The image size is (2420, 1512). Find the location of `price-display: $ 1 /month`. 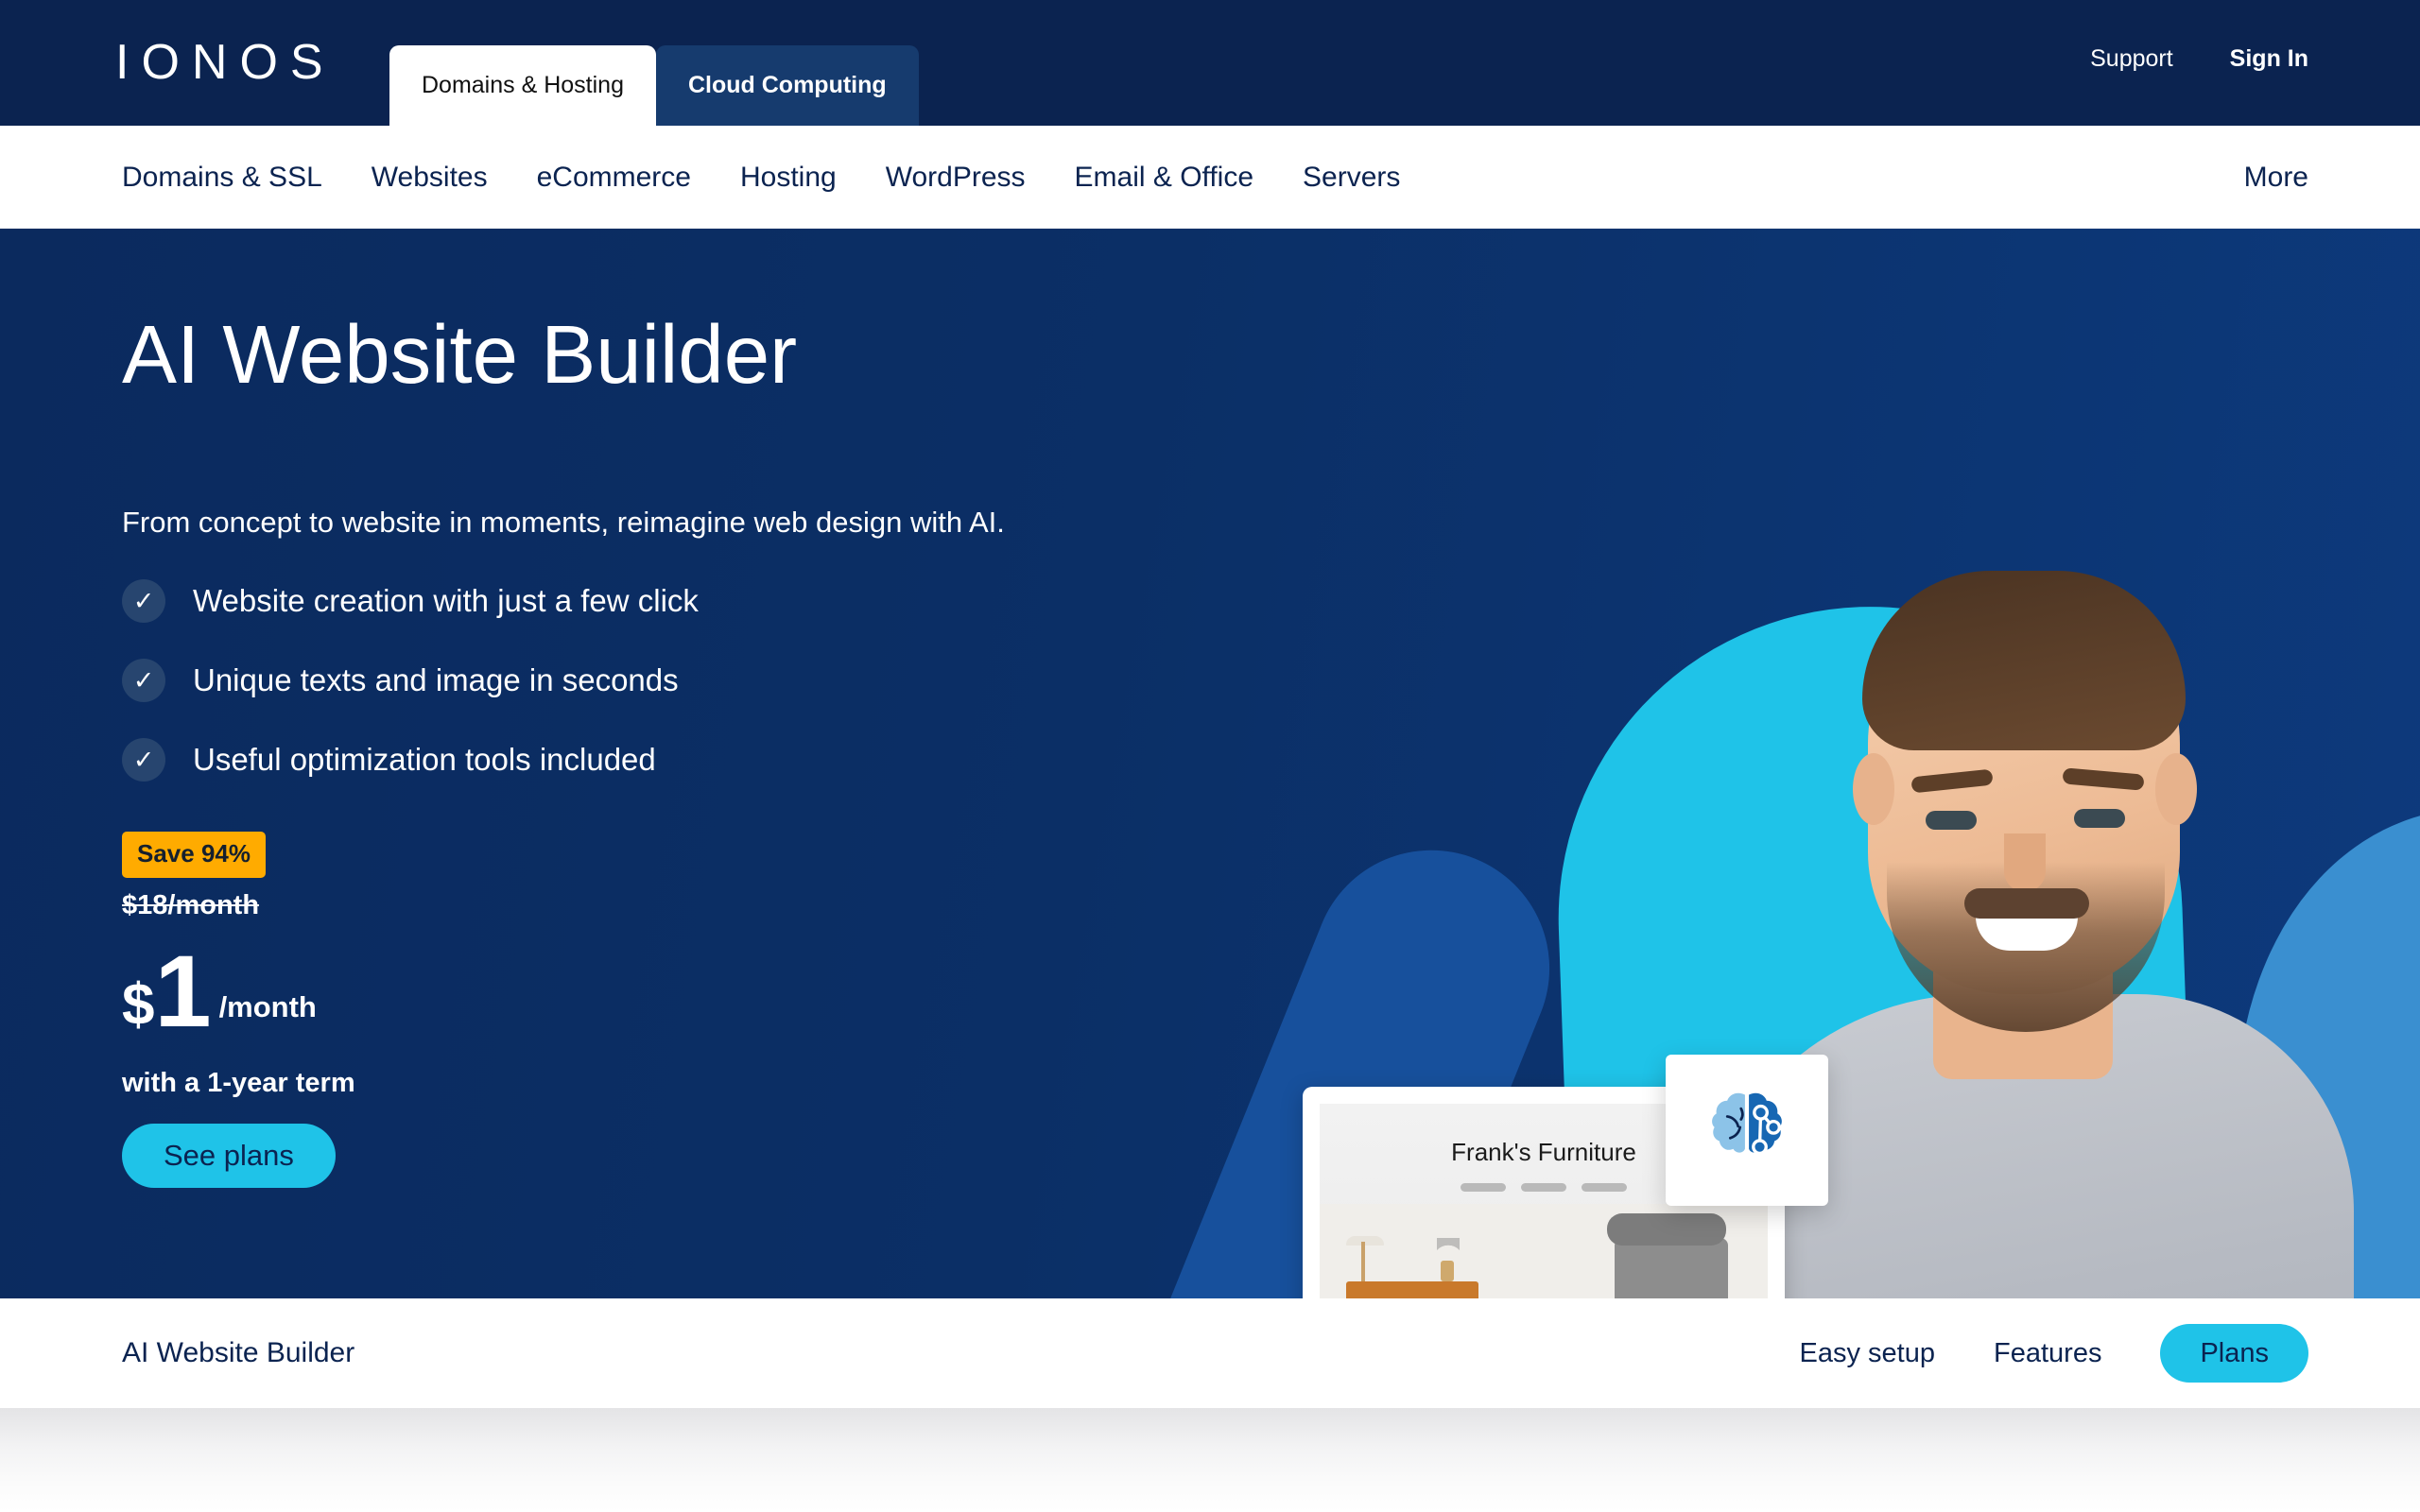

price-display: $ 1 /month is located at coordinates (219, 991).